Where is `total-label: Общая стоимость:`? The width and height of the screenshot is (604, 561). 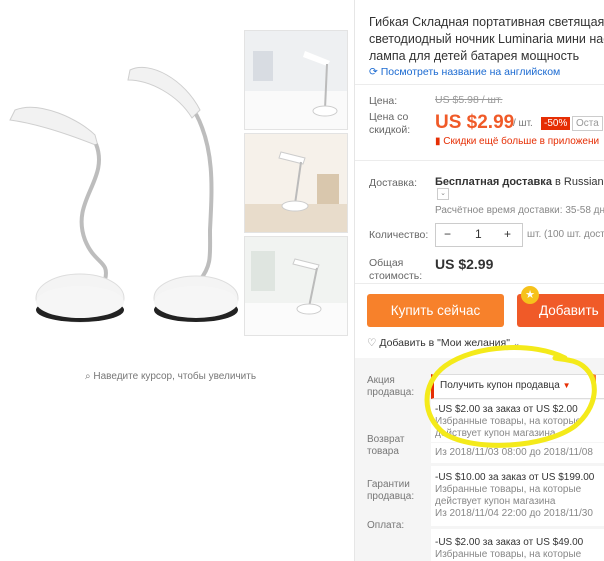 total-label: Общая стоимость: is located at coordinates (396, 269).